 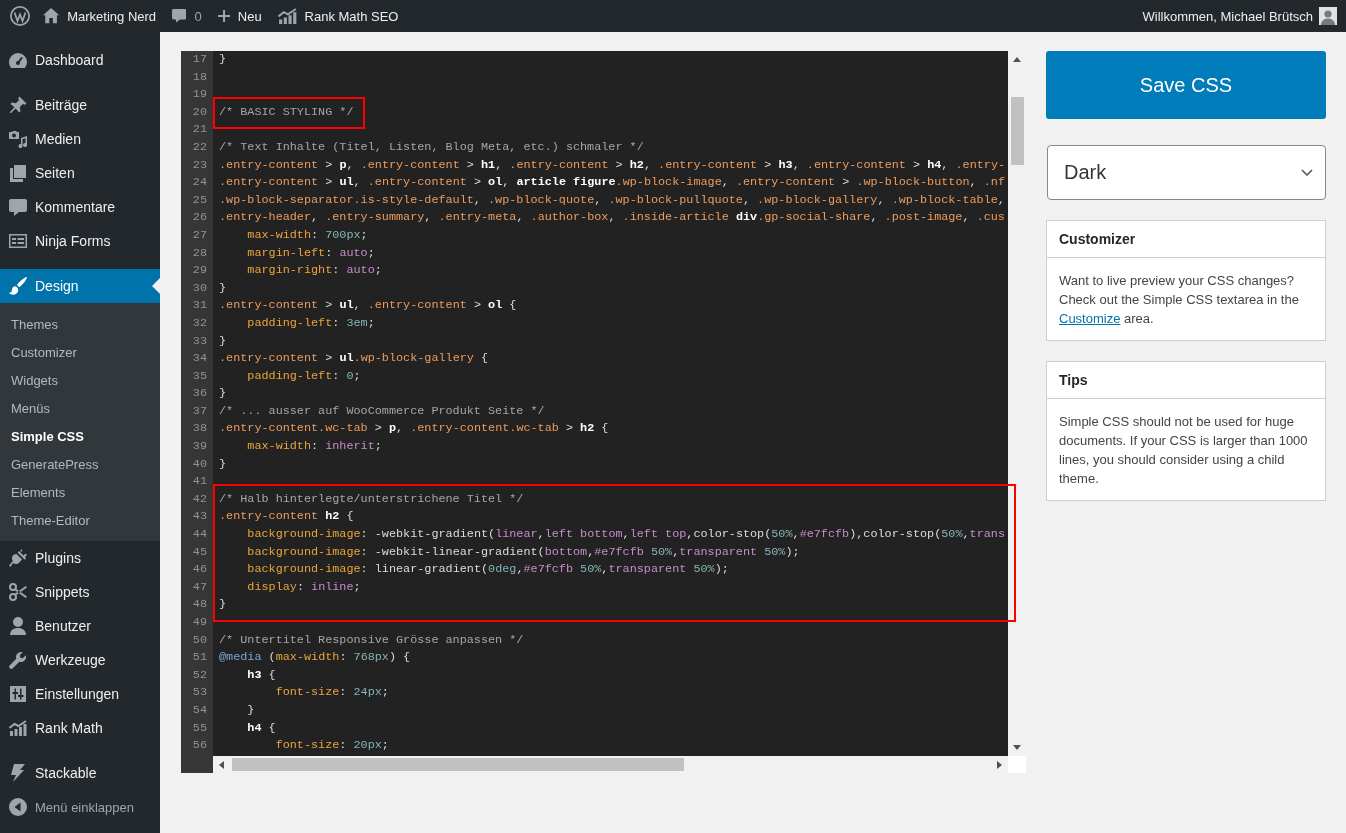 I want to click on line-number: 18, so click(x=199, y=77).